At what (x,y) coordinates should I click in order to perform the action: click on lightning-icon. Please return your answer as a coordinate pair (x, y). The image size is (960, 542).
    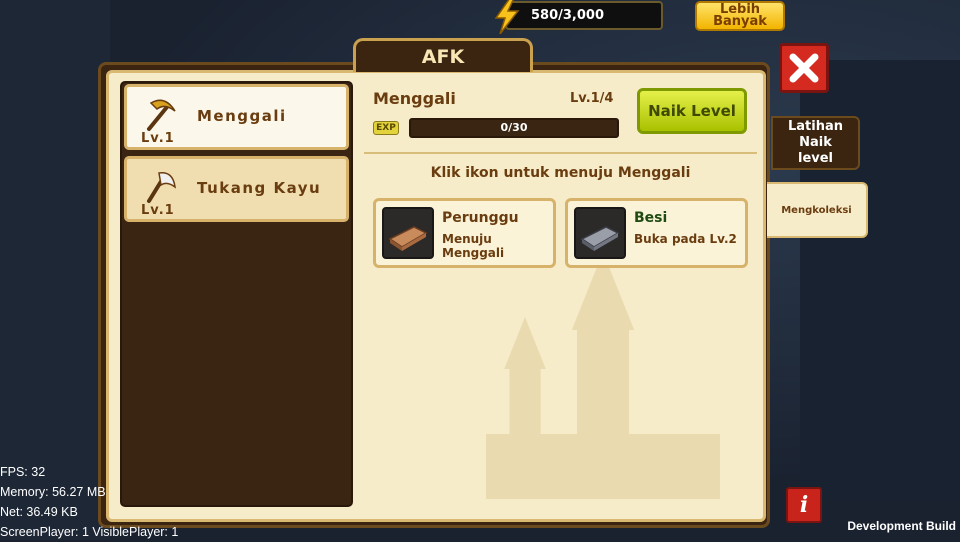
    Looking at the image, I should click on (507, 17).